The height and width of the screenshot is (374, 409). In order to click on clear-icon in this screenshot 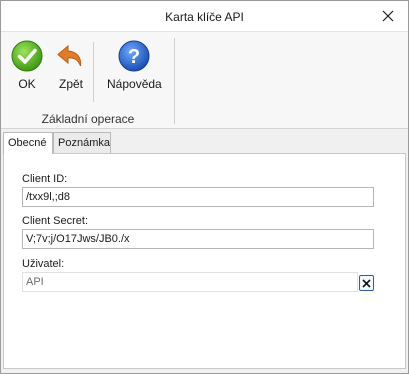, I will do `click(366, 283)`.